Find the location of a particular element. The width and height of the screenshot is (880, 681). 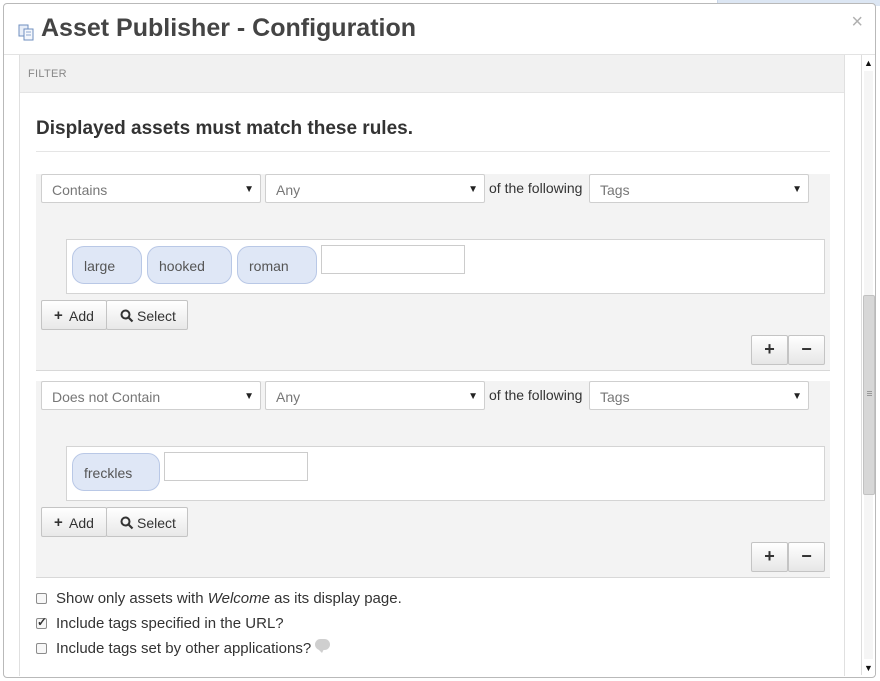

include-other-apps-label-wrap: Include tags set by other applications? is located at coordinates (193, 648).